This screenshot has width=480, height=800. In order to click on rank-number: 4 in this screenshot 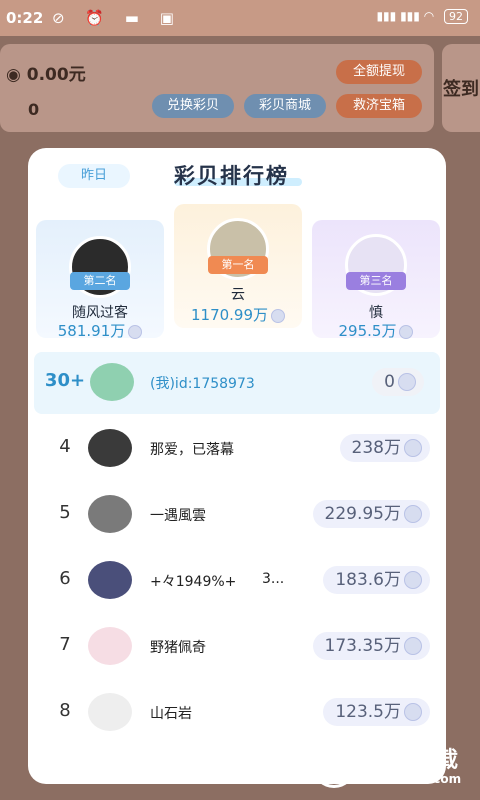, I will do `click(65, 446)`.